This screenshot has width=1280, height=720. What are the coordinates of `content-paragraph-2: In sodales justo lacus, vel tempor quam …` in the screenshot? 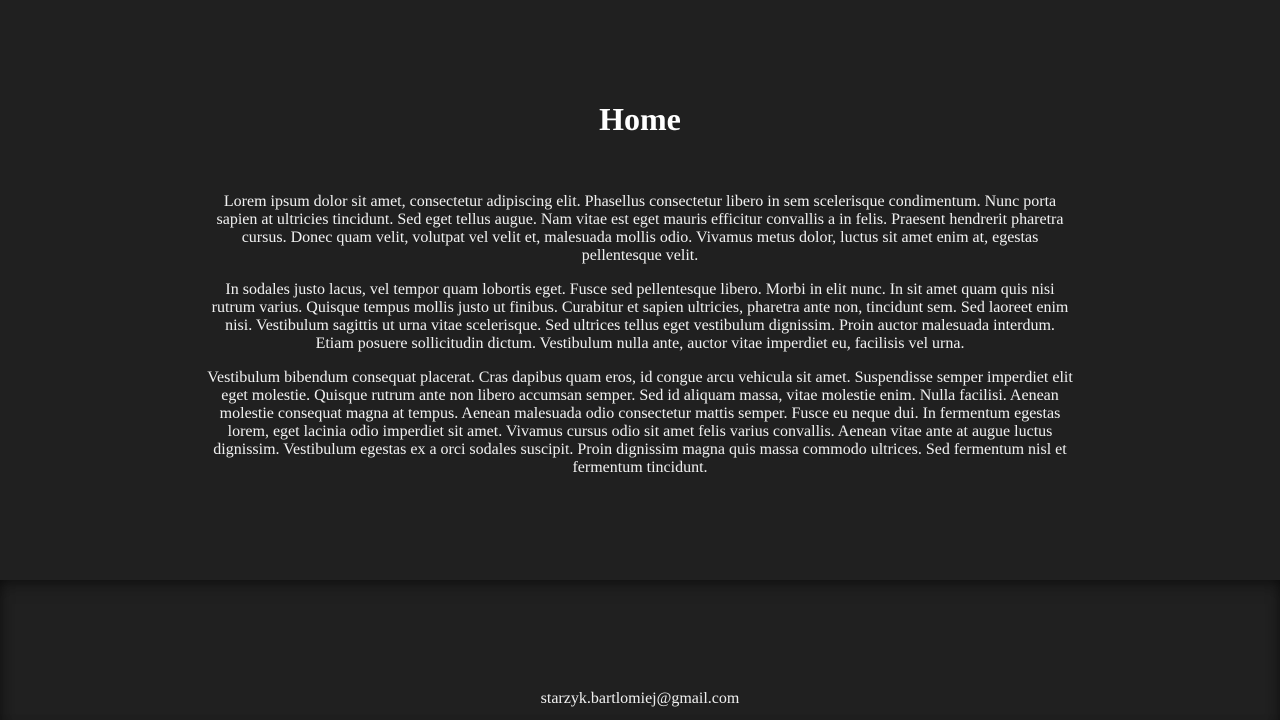 It's located at (640, 316).